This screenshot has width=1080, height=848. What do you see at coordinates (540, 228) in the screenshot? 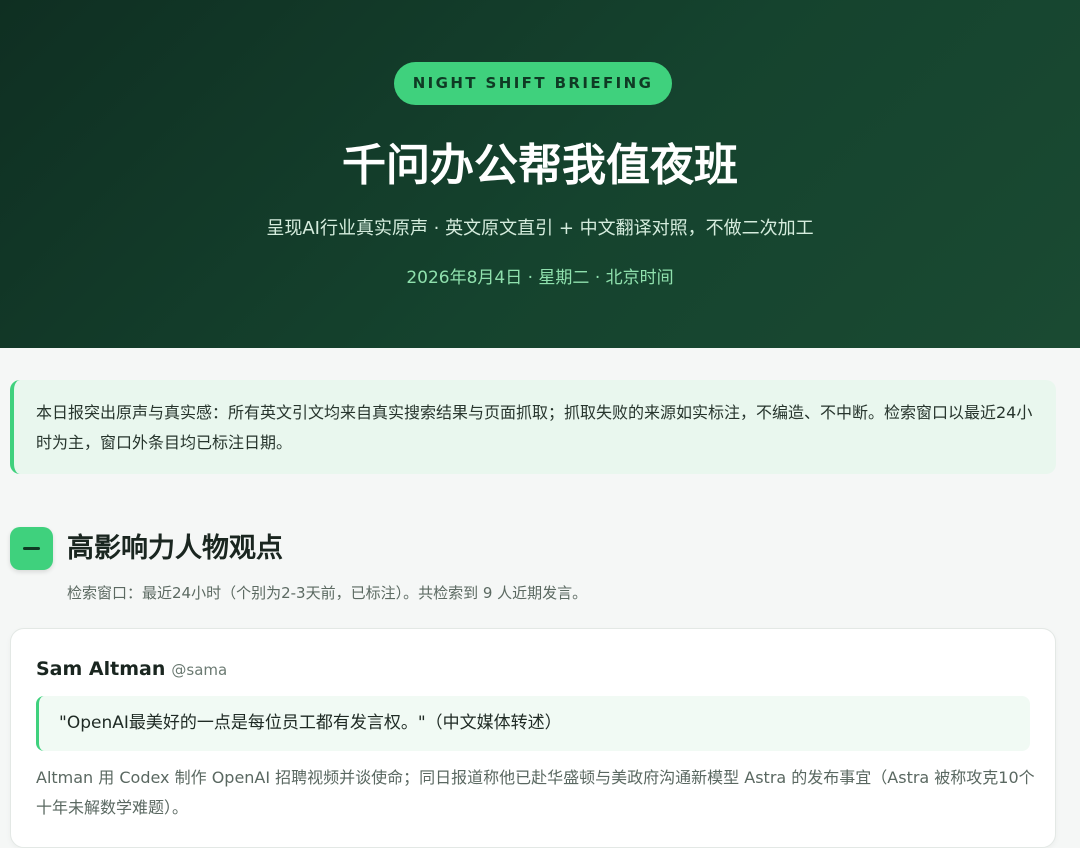
I see `page-subtitle: 呈现AI行业真实原声 · 英文原文直引 + 中文翻译对照，不做二次加工` at bounding box center [540, 228].